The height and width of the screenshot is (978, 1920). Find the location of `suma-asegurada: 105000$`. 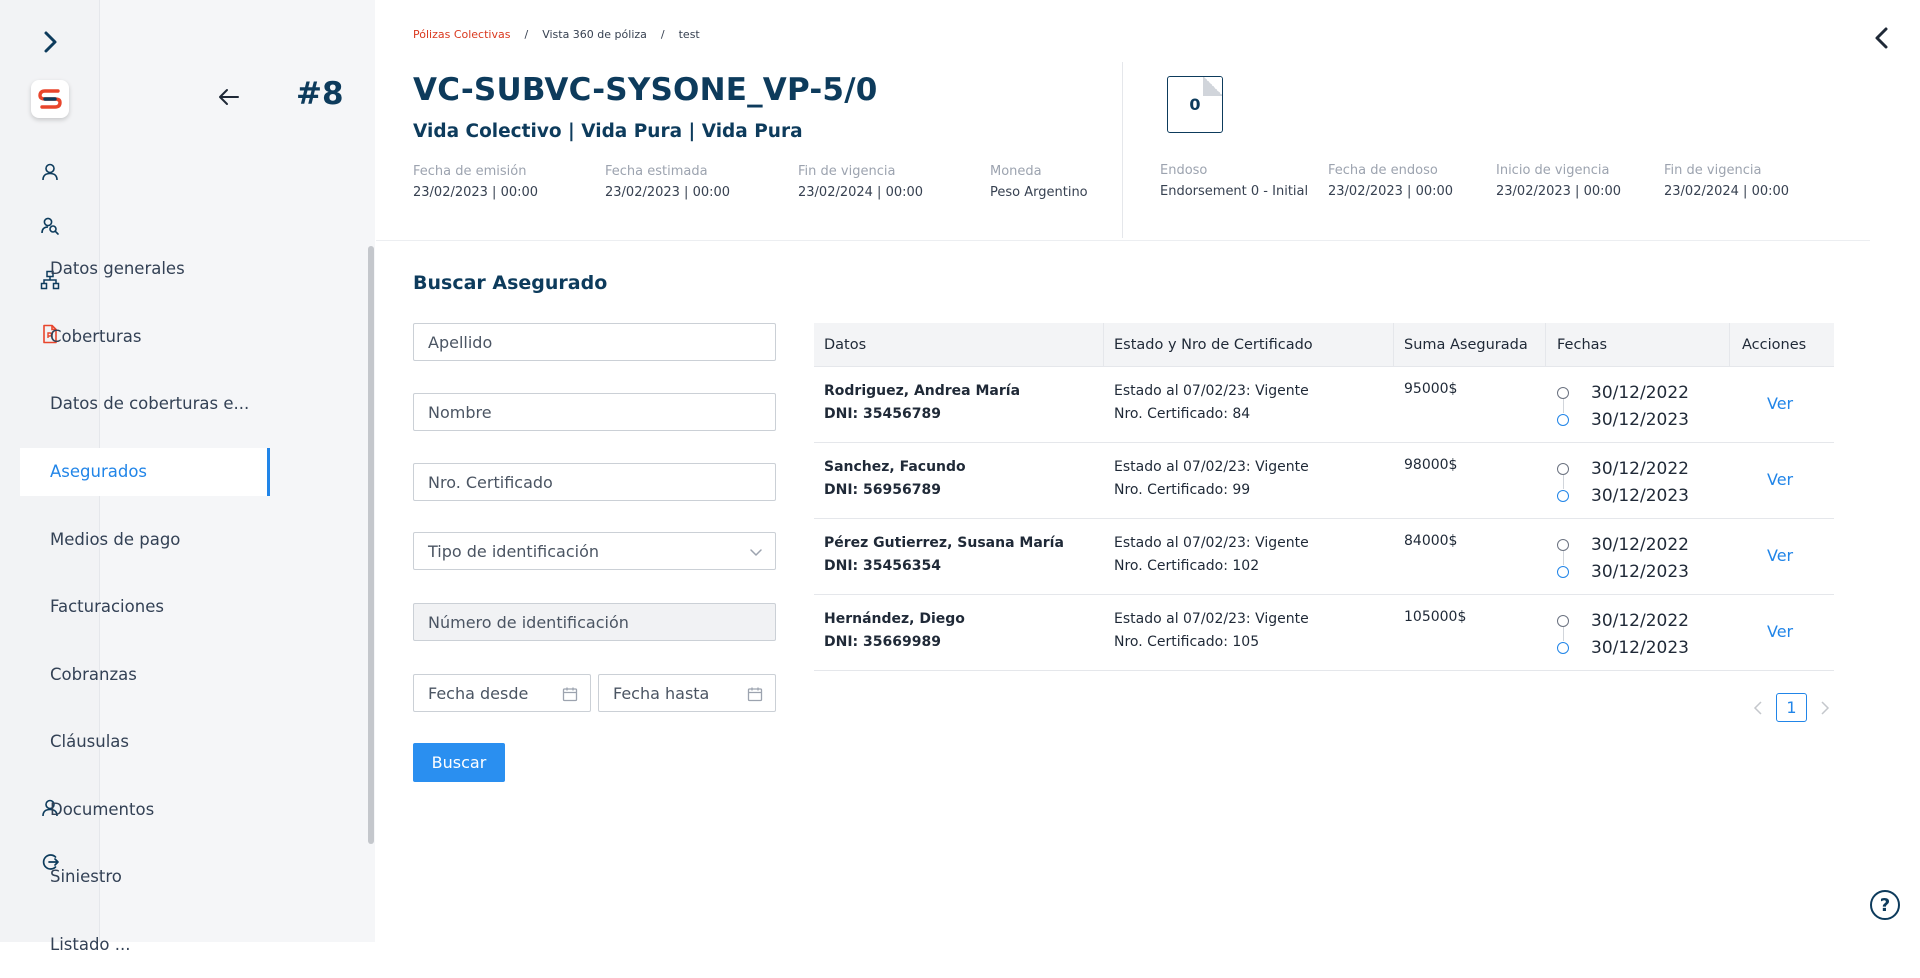

suma-asegurada: 105000$ is located at coordinates (1435, 617).